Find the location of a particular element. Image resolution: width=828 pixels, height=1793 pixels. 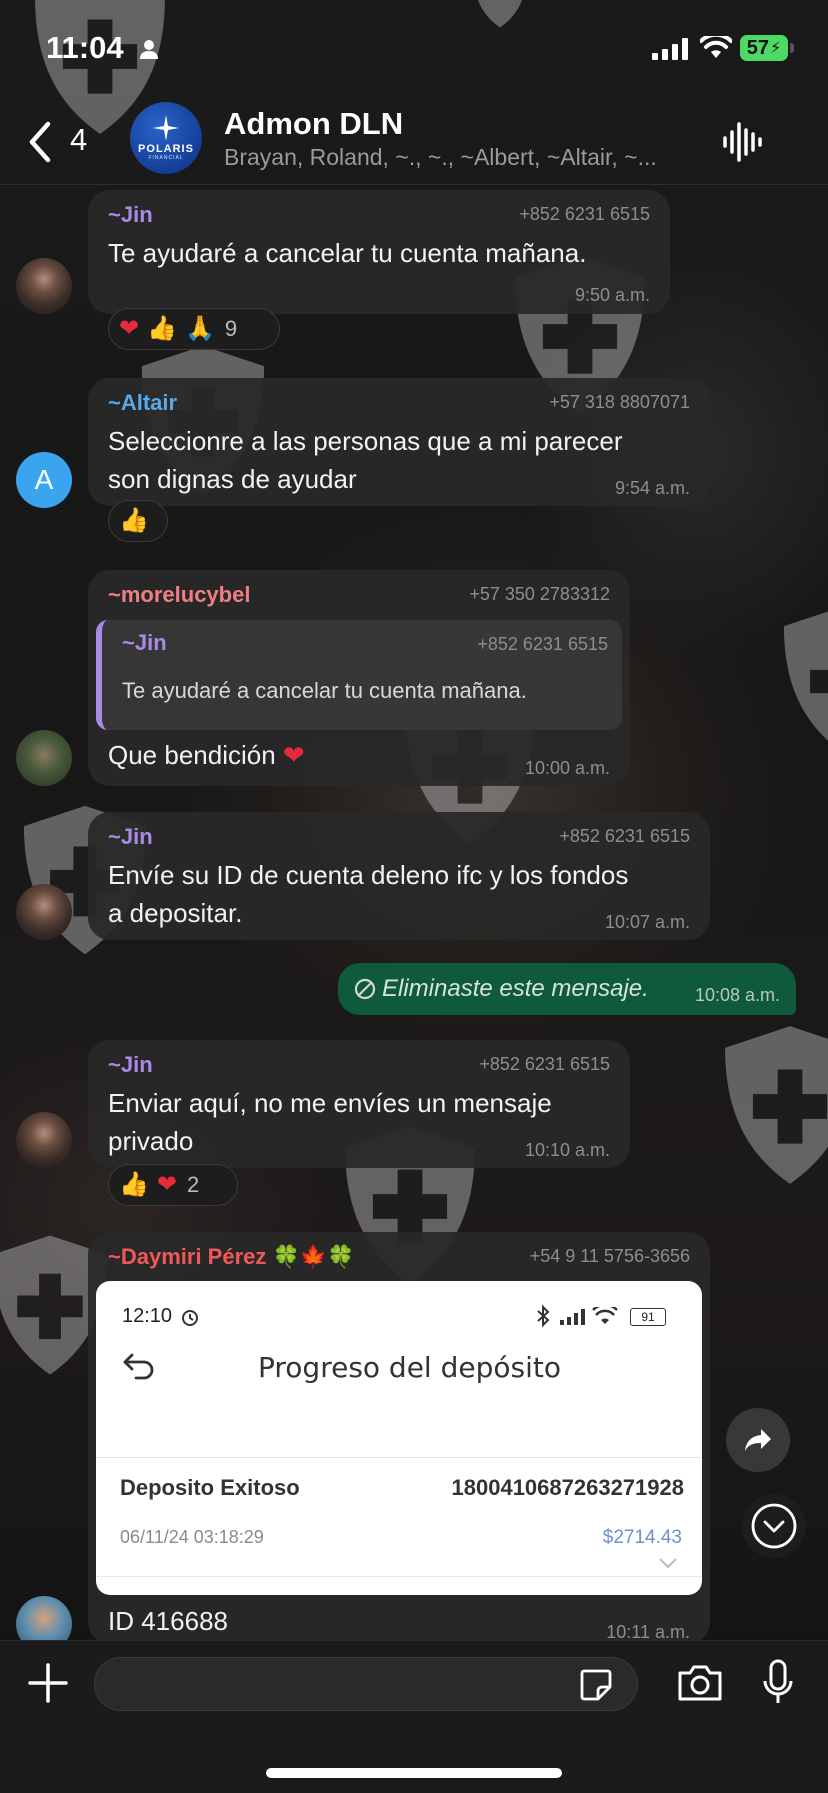

scroll-down-button is located at coordinates (774, 1526).